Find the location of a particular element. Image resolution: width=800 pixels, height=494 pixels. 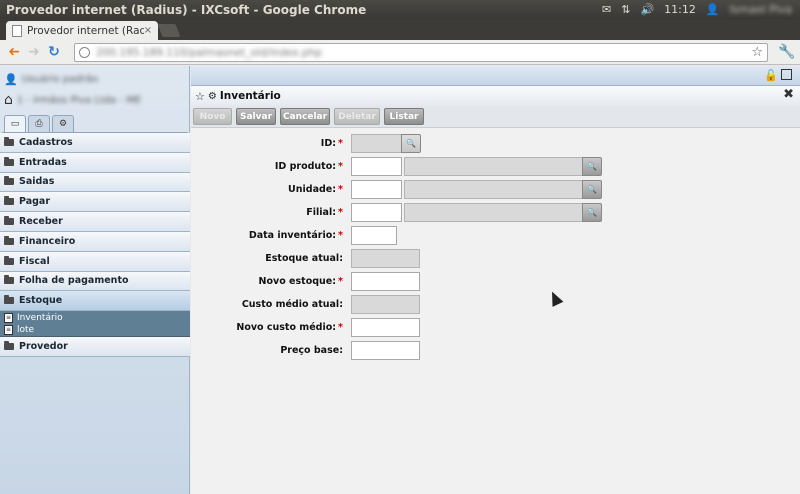

browser-tab: Provedor internet (Radius × is located at coordinates (82, 30).